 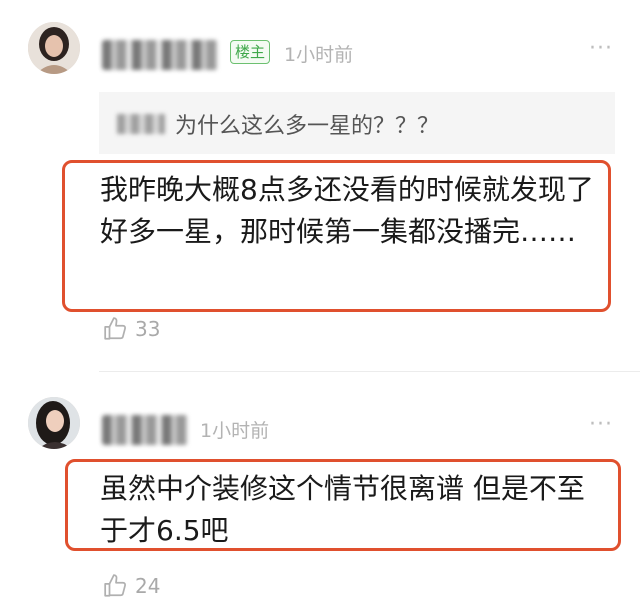 I want to click on avatar-woman-long-hair-icon, so click(x=54, y=423).